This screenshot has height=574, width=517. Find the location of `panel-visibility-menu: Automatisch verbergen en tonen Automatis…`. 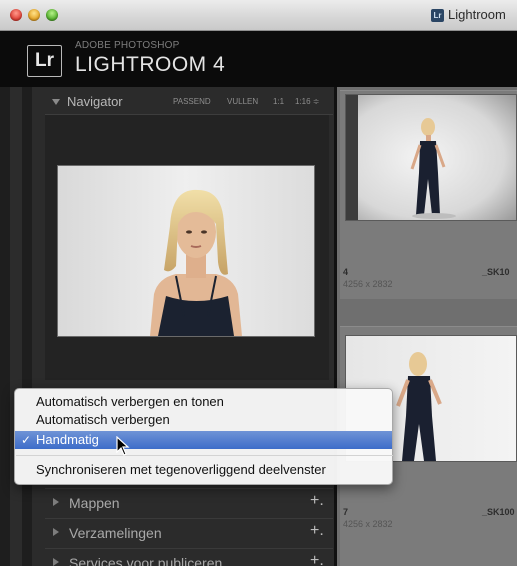

panel-visibility-menu: Automatisch verbergen en tonen Automatis… is located at coordinates (203, 436).